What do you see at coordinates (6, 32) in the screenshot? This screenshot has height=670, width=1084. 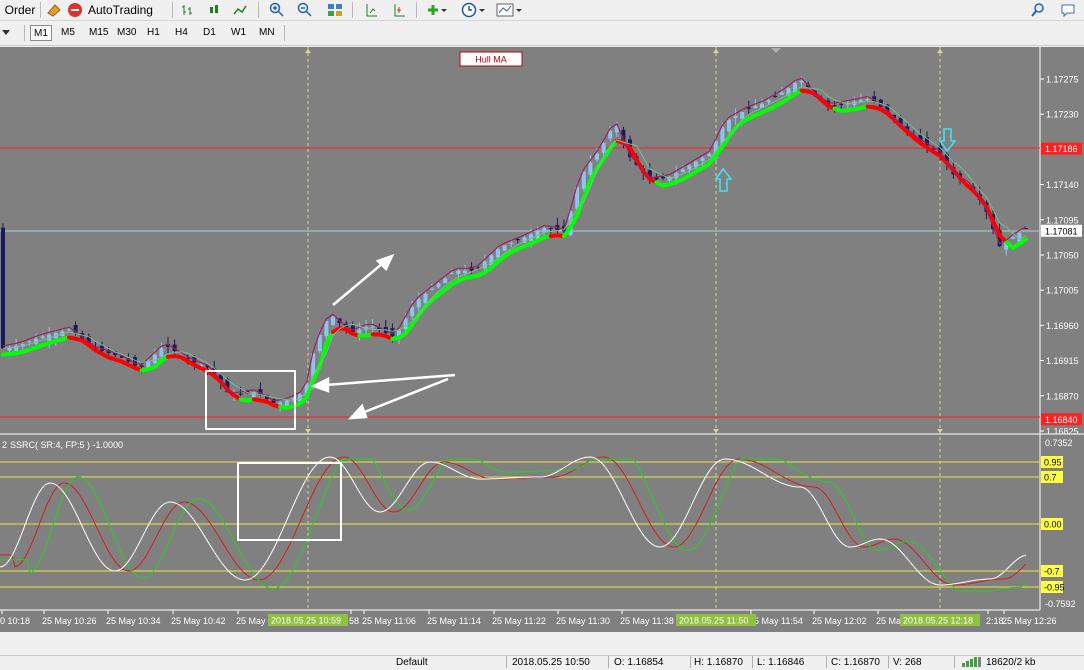 I see `toolbar-dropdown-icon` at bounding box center [6, 32].